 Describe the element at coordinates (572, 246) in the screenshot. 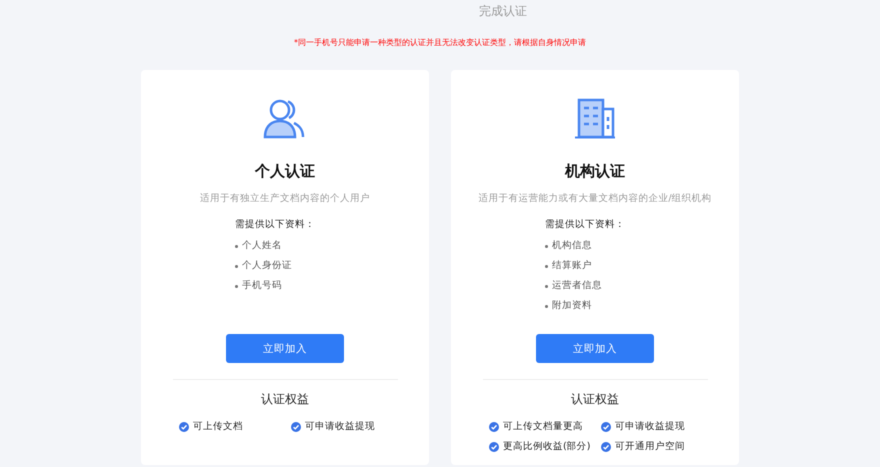

I see `requirement-text: 机构信息` at that location.